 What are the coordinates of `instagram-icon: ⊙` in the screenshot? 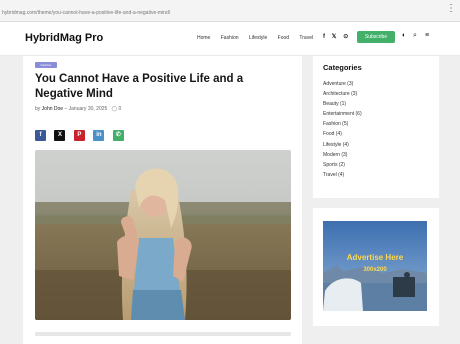 It's located at (345, 37).